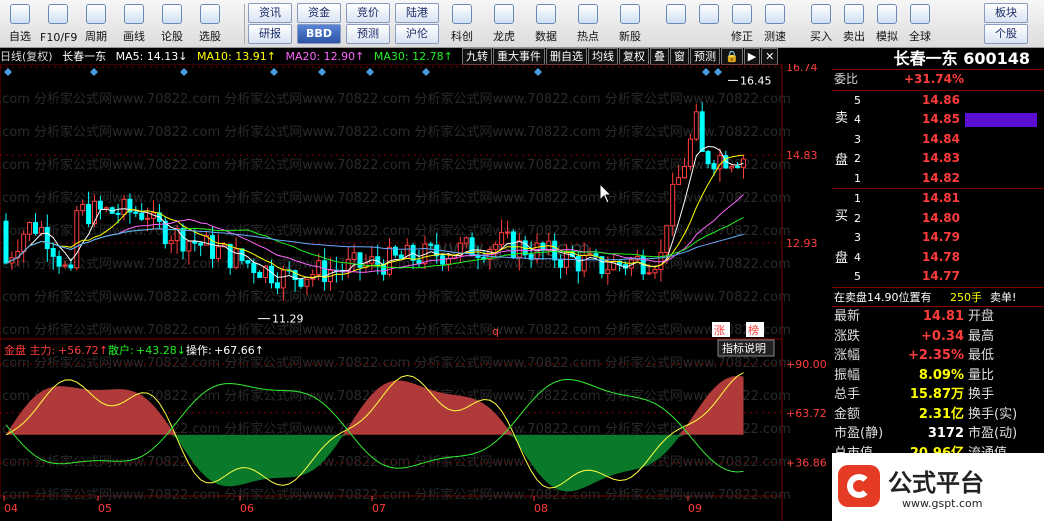  I want to click on asks-row: 1 14.82, so click(938, 179).